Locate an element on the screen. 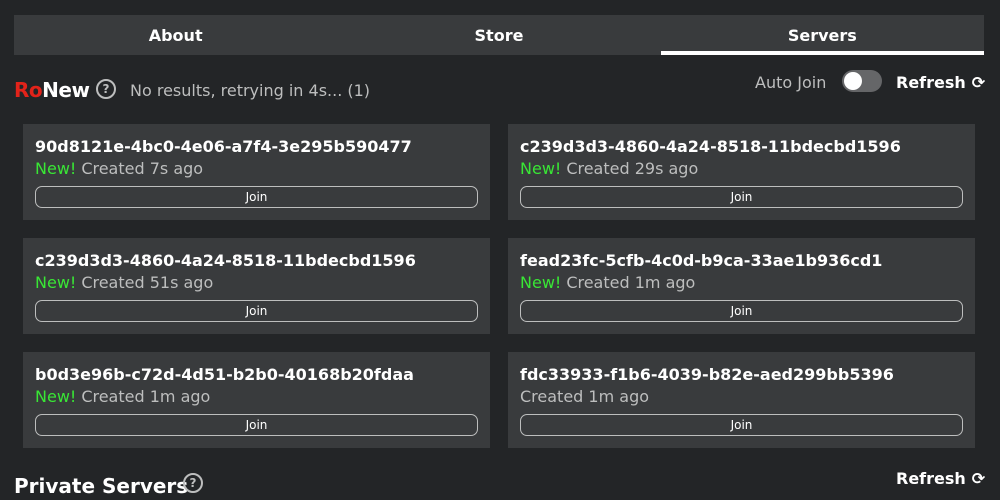  created-time: Created 7s ago is located at coordinates (142, 168).